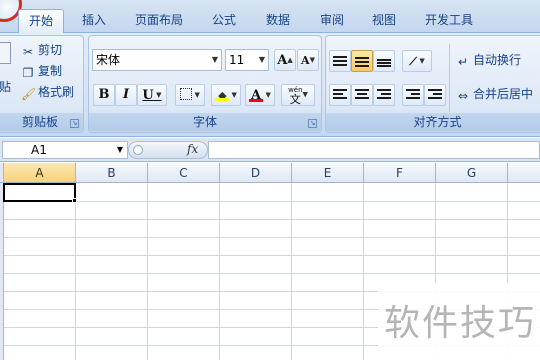 The width and height of the screenshot is (540, 360). What do you see at coordinates (400, 173) in the screenshot?
I see `column-header-f: F` at bounding box center [400, 173].